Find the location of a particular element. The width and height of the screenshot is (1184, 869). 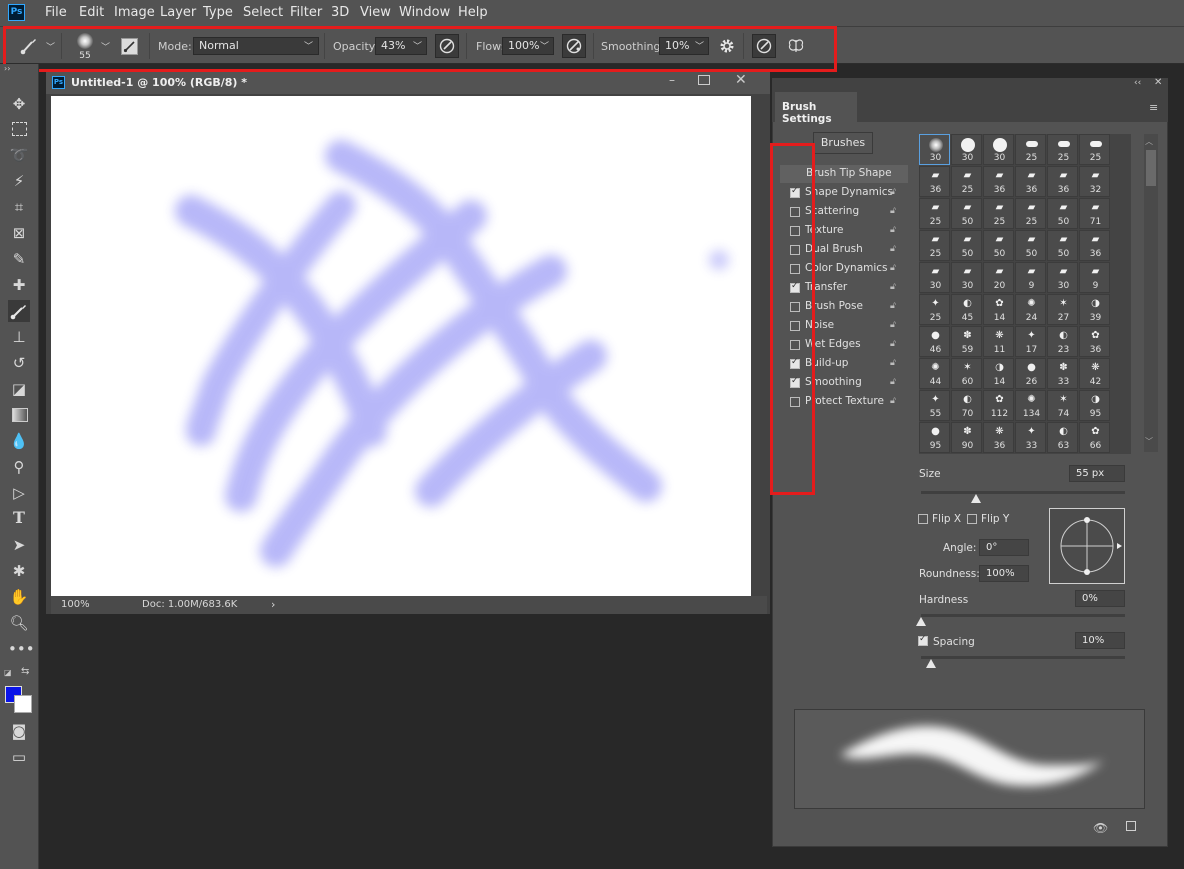

menu-file: File is located at coordinates (56, 12).